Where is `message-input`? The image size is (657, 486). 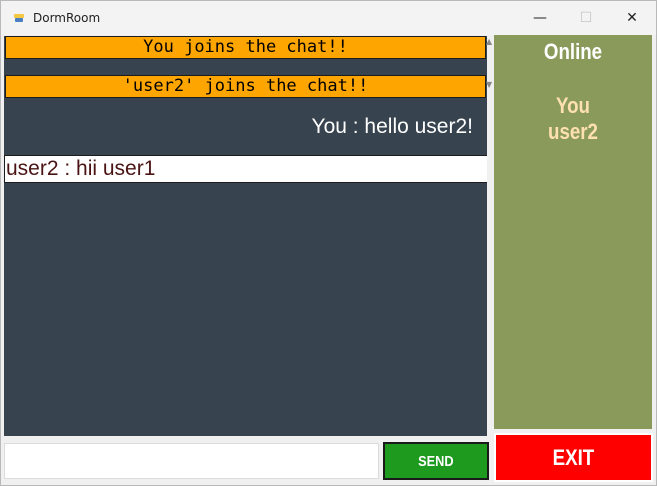
message-input is located at coordinates (191, 461).